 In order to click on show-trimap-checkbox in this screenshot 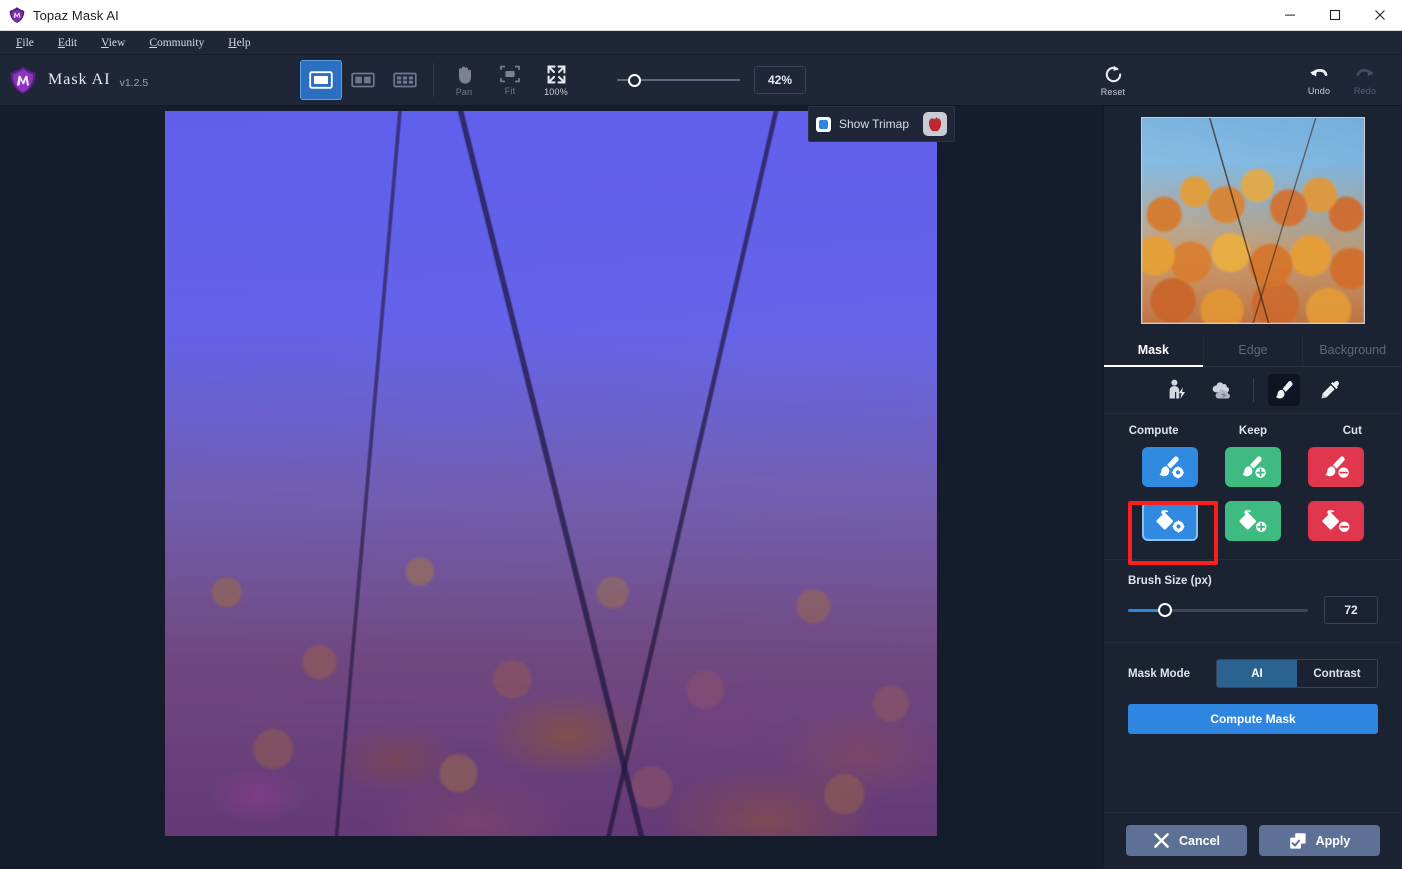, I will do `click(823, 124)`.